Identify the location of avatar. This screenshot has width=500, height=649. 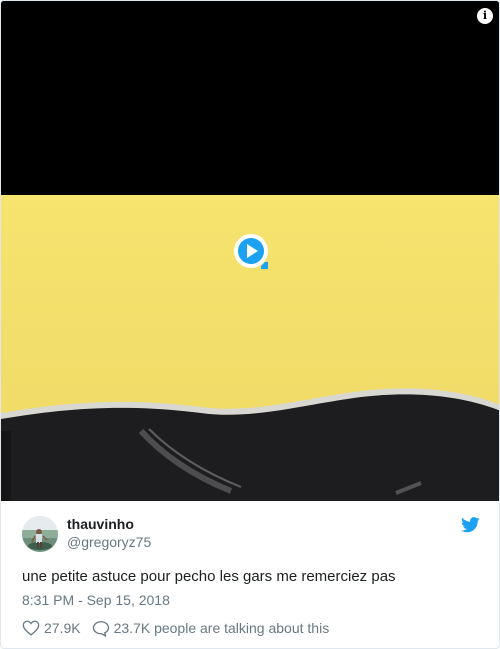
(40, 534).